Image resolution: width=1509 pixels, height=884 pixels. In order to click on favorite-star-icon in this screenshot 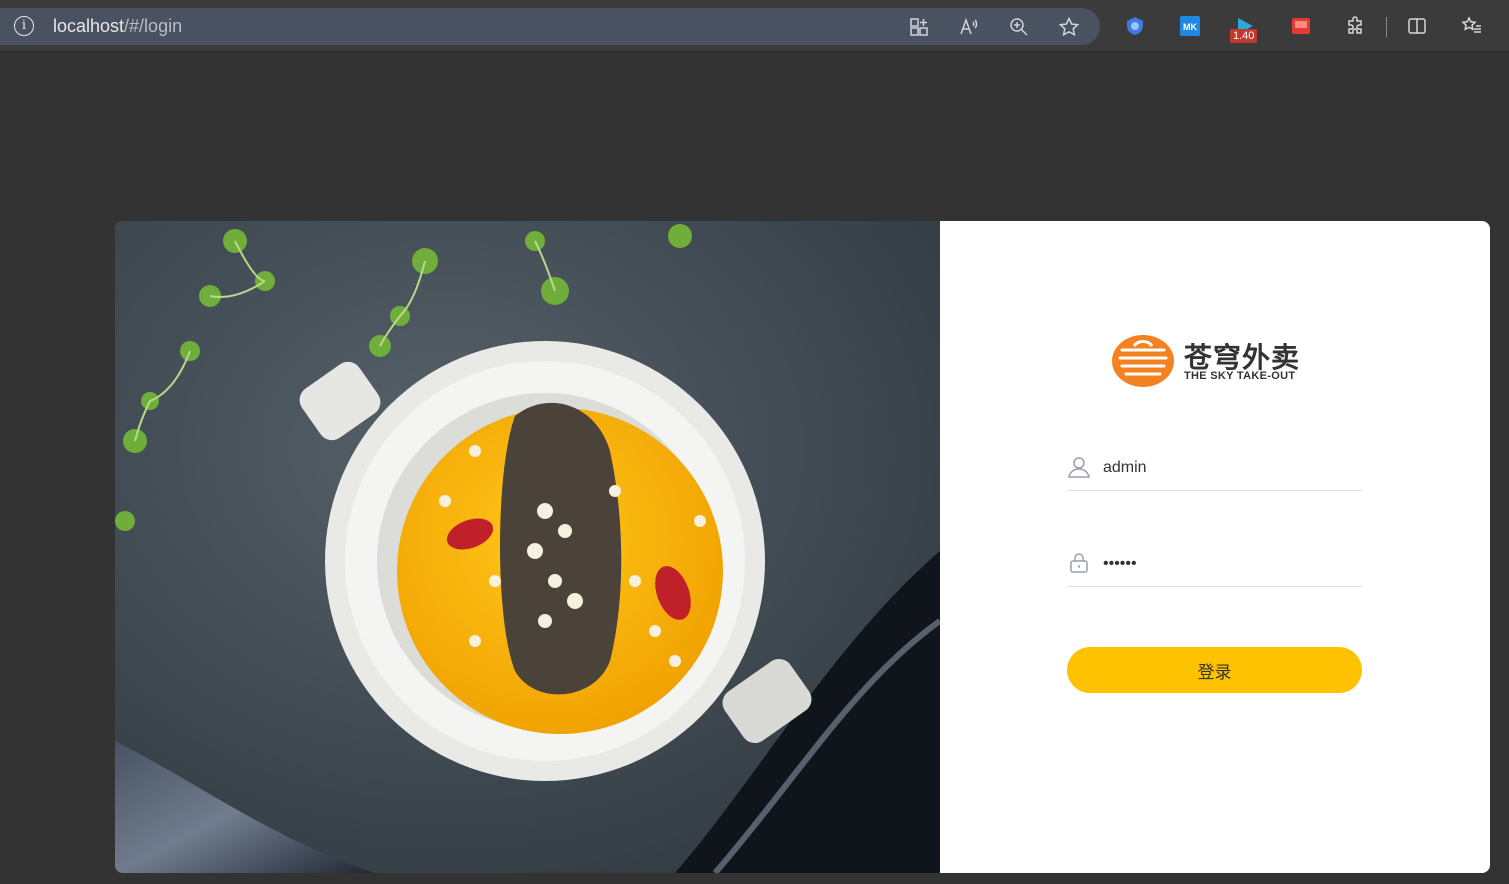, I will do `click(1069, 27)`.